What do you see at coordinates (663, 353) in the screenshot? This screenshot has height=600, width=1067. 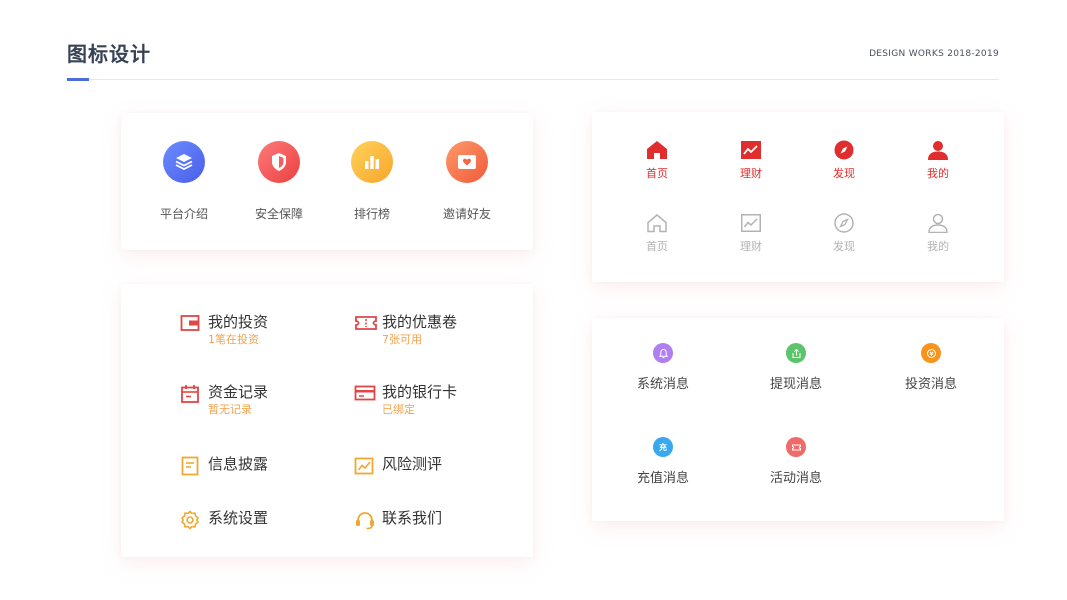 I see `bell-icon` at bounding box center [663, 353].